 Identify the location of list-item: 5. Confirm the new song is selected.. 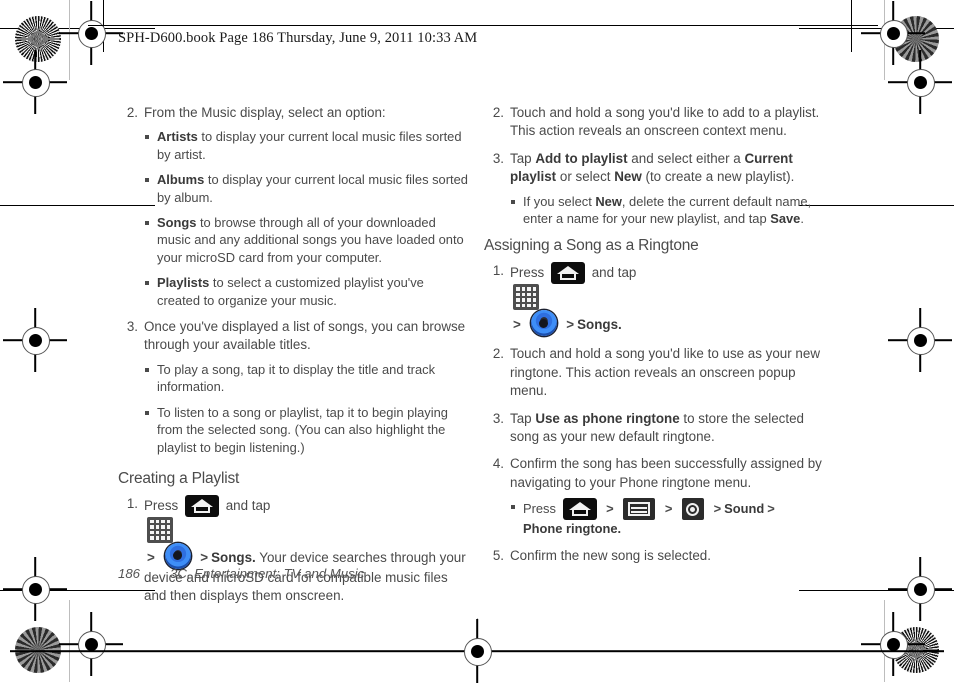
(660, 556).